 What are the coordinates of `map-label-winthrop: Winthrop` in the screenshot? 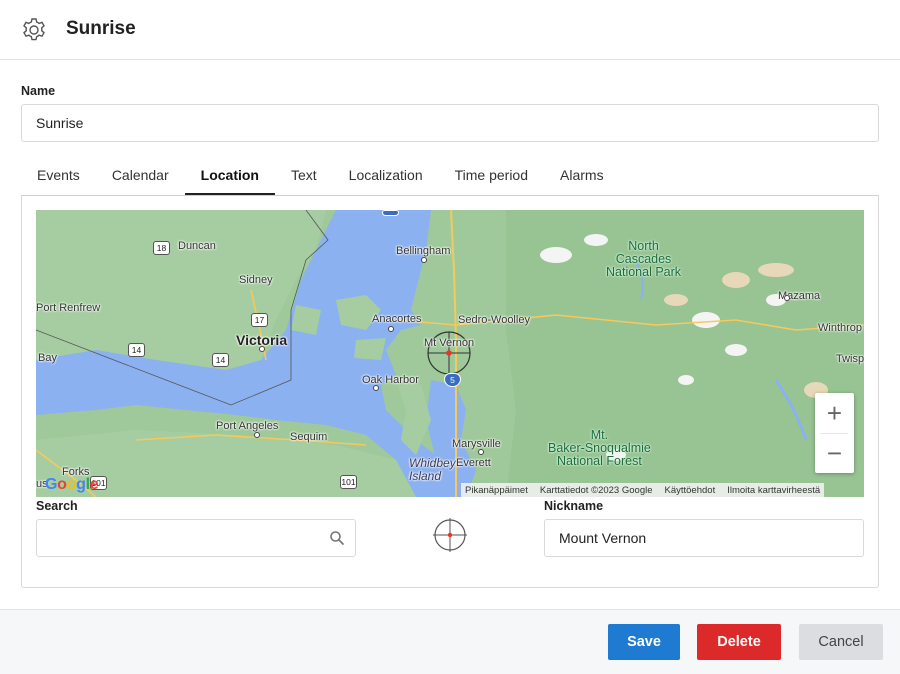 It's located at (840, 328).